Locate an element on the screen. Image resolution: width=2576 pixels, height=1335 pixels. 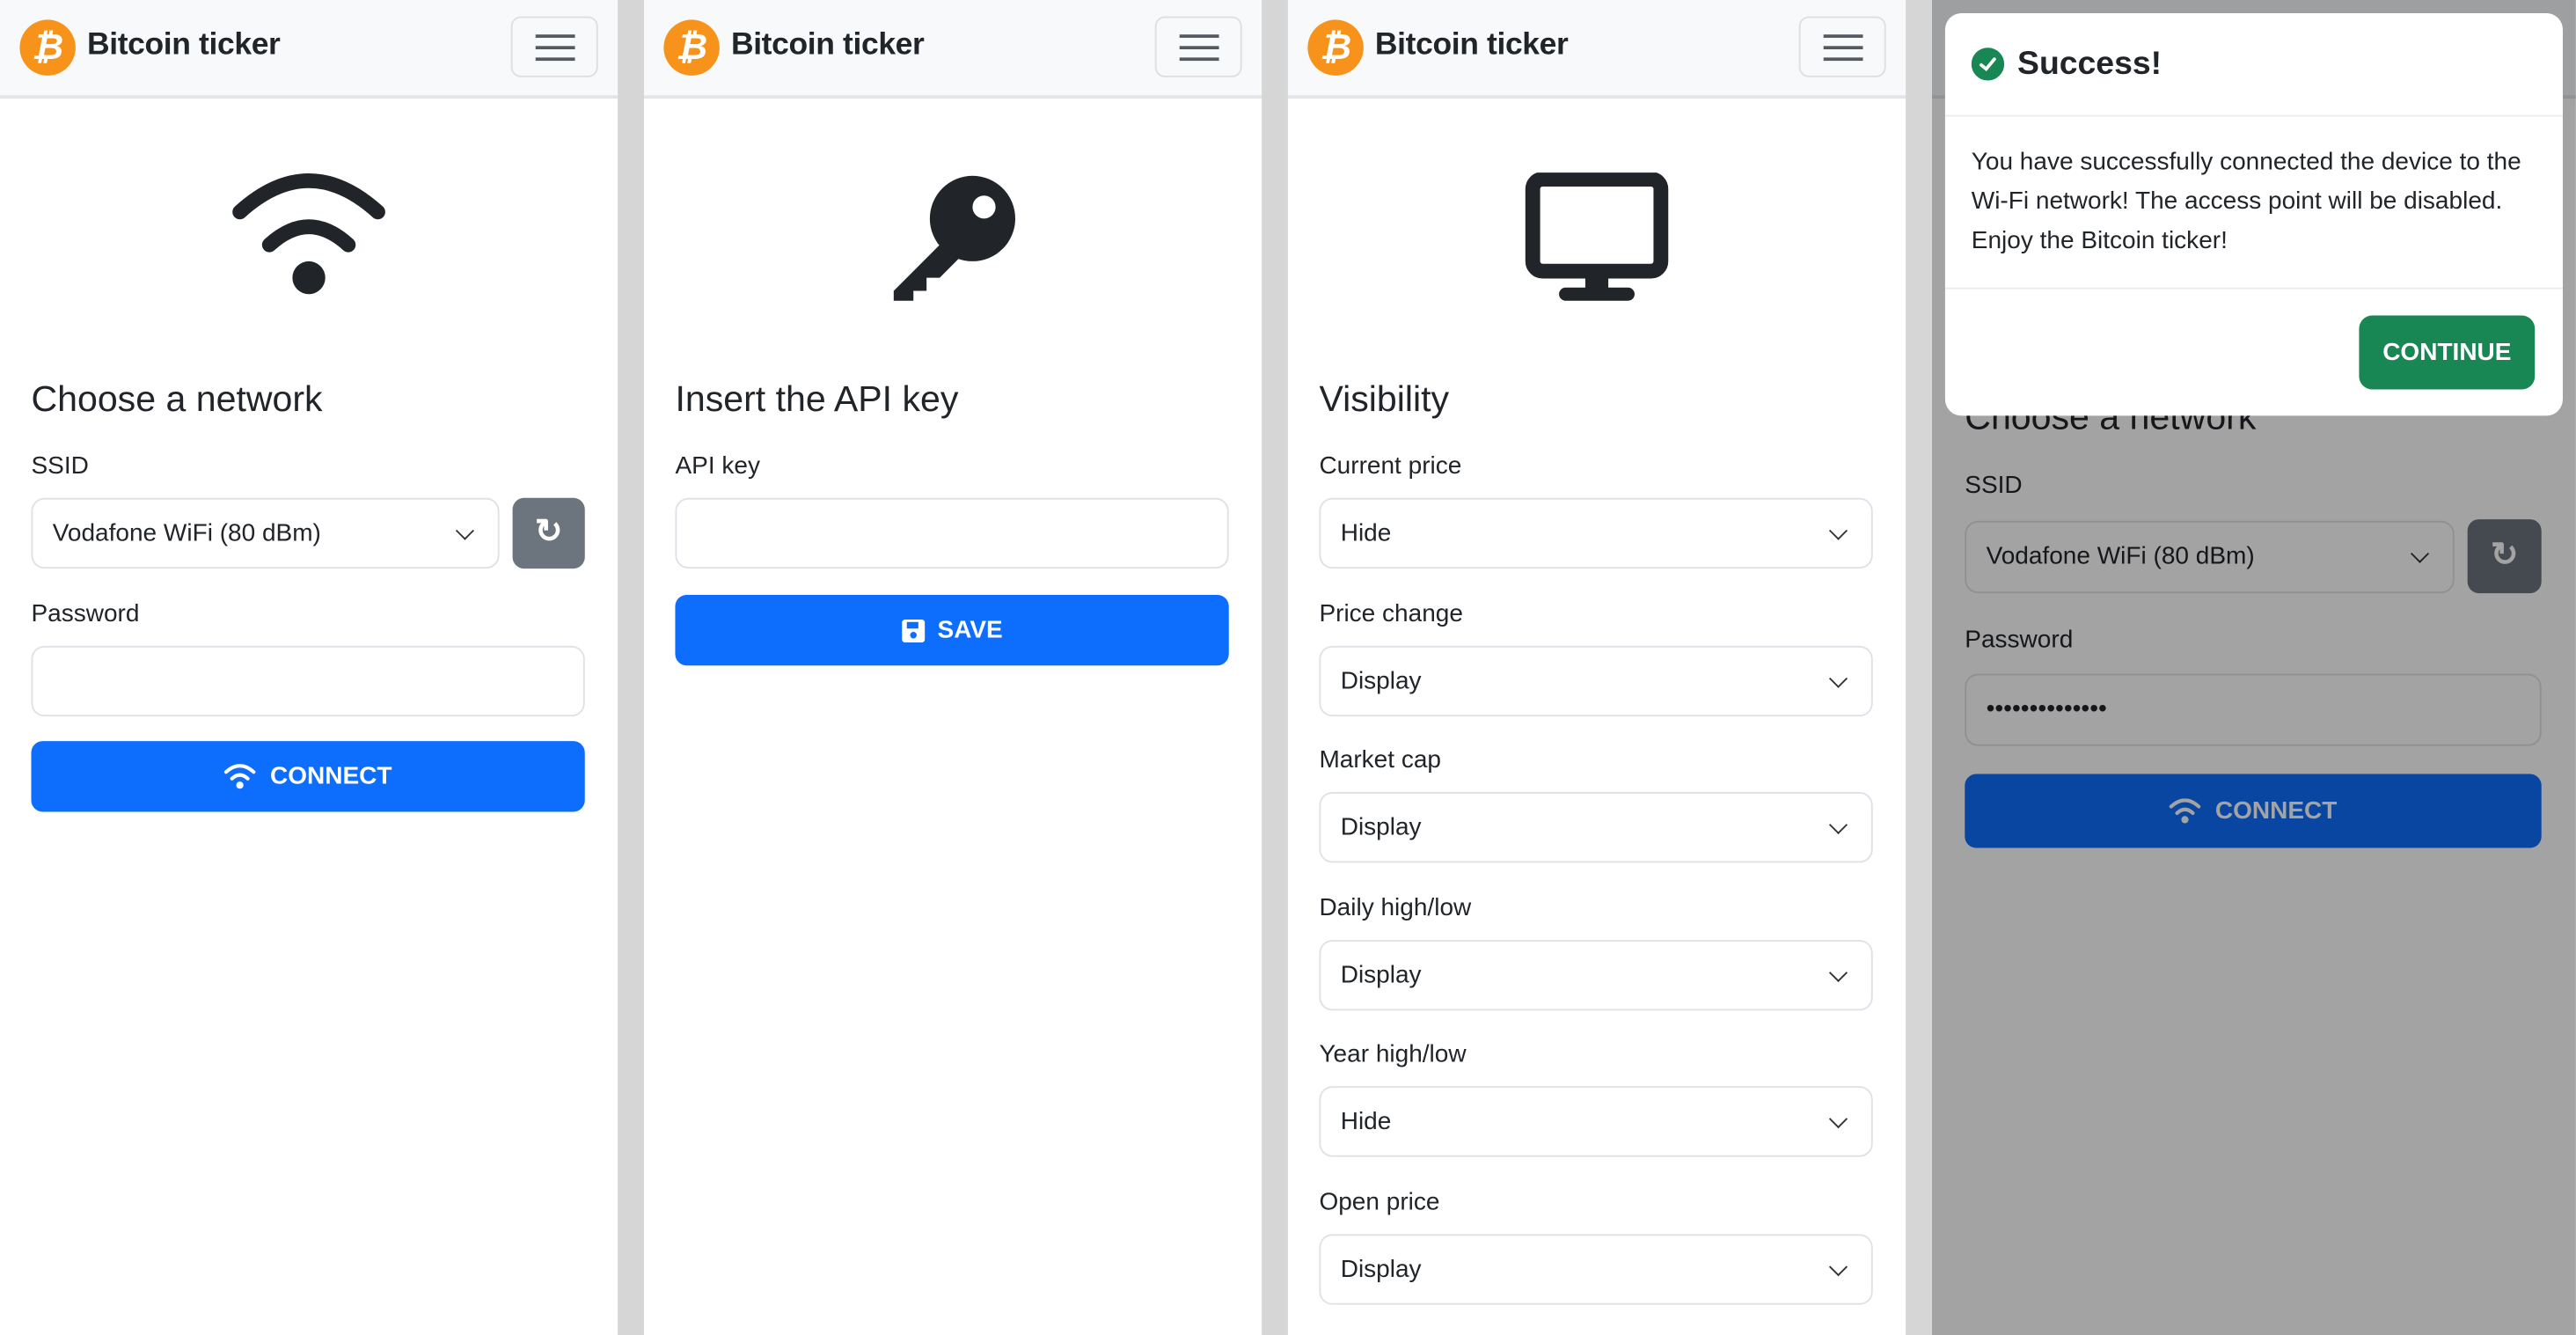
modal-header: Success! is located at coordinates (2253, 65).